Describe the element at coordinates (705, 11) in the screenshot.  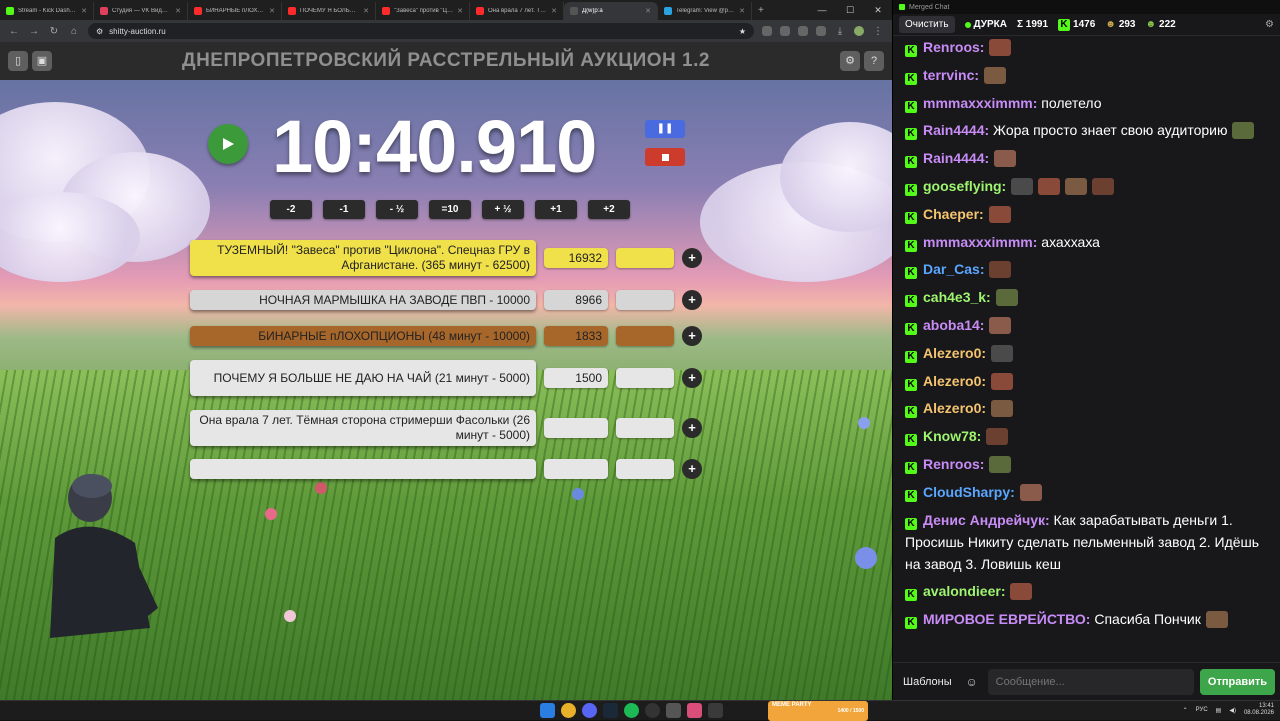
I see `browser-tab: Telegram: View @podvodsi ✕` at that location.